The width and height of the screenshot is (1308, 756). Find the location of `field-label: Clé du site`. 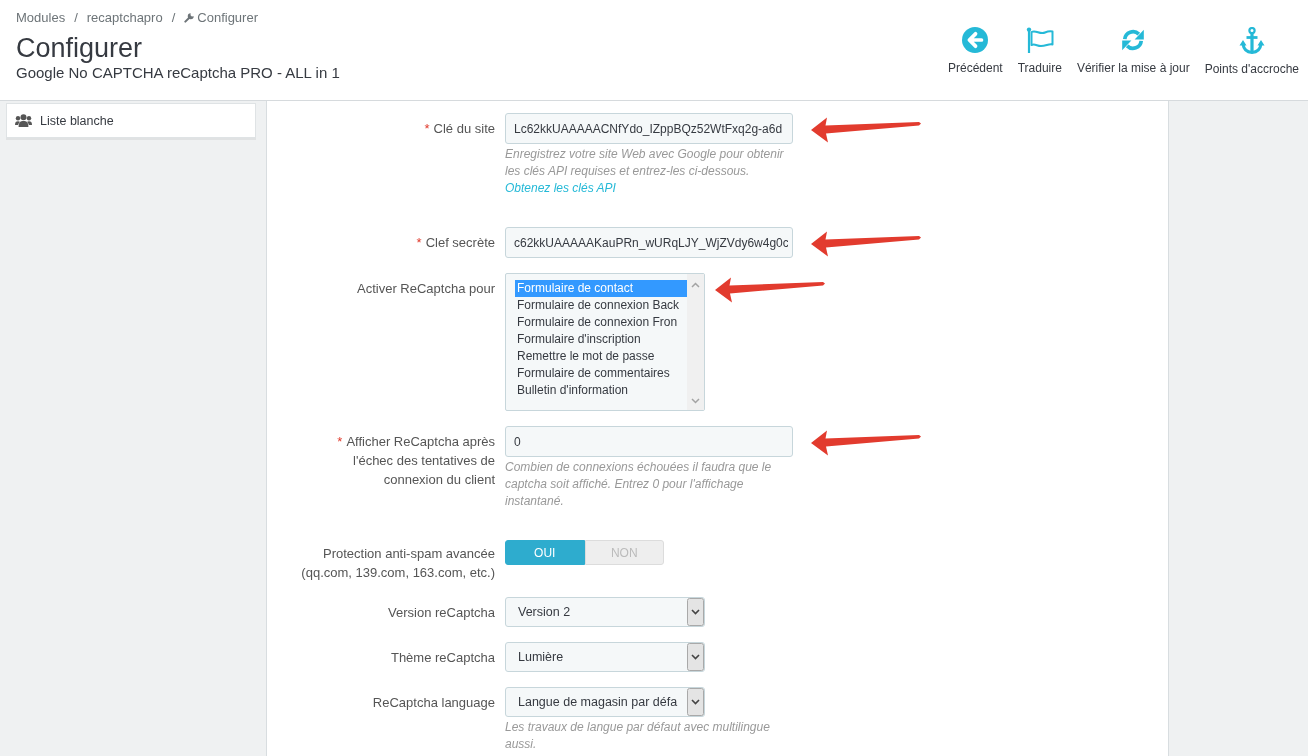

field-label: Clé du site is located at coordinates (464, 128).